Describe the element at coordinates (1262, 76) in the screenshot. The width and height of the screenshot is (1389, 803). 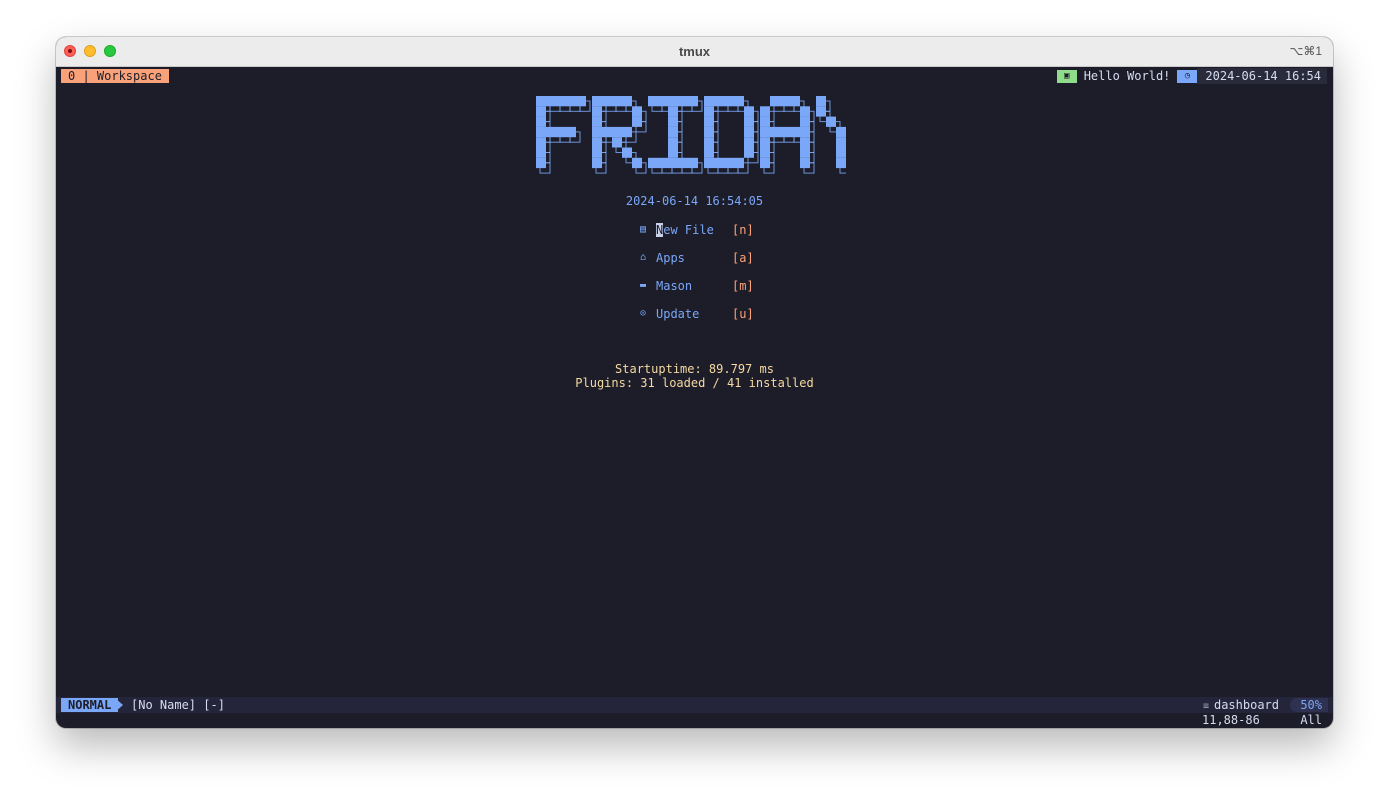
I see `tmux-datetime: 2024-06-14 16:54` at that location.